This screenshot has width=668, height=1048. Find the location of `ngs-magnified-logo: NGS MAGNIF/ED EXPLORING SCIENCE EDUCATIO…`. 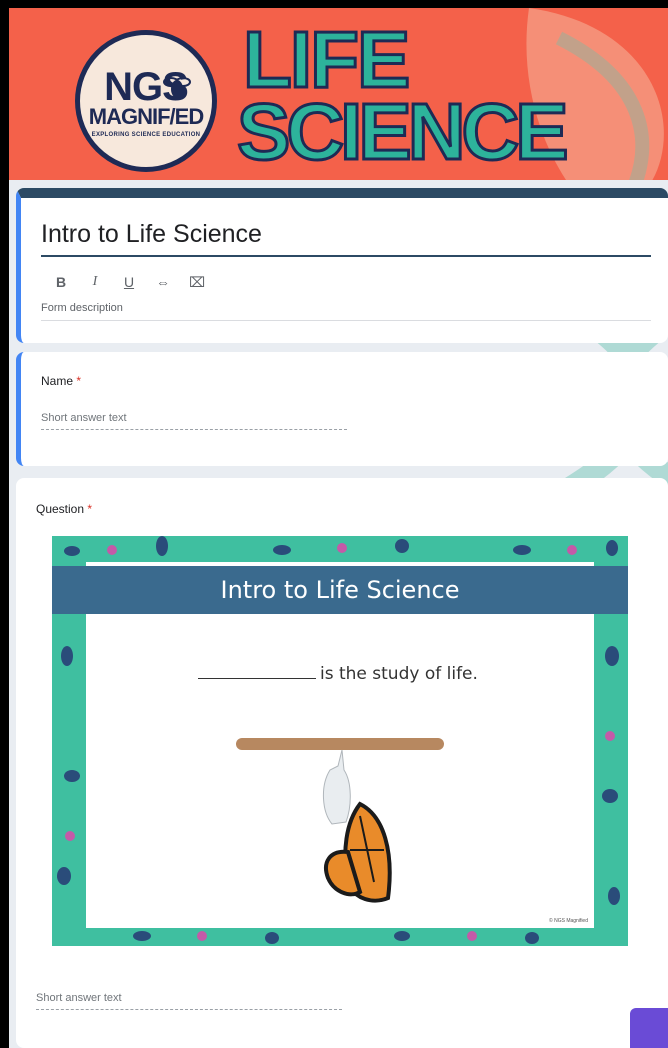

ngs-magnified-logo: NGS MAGNIF/ED EXPLORING SCIENCE EDUCATIO… is located at coordinates (146, 101).